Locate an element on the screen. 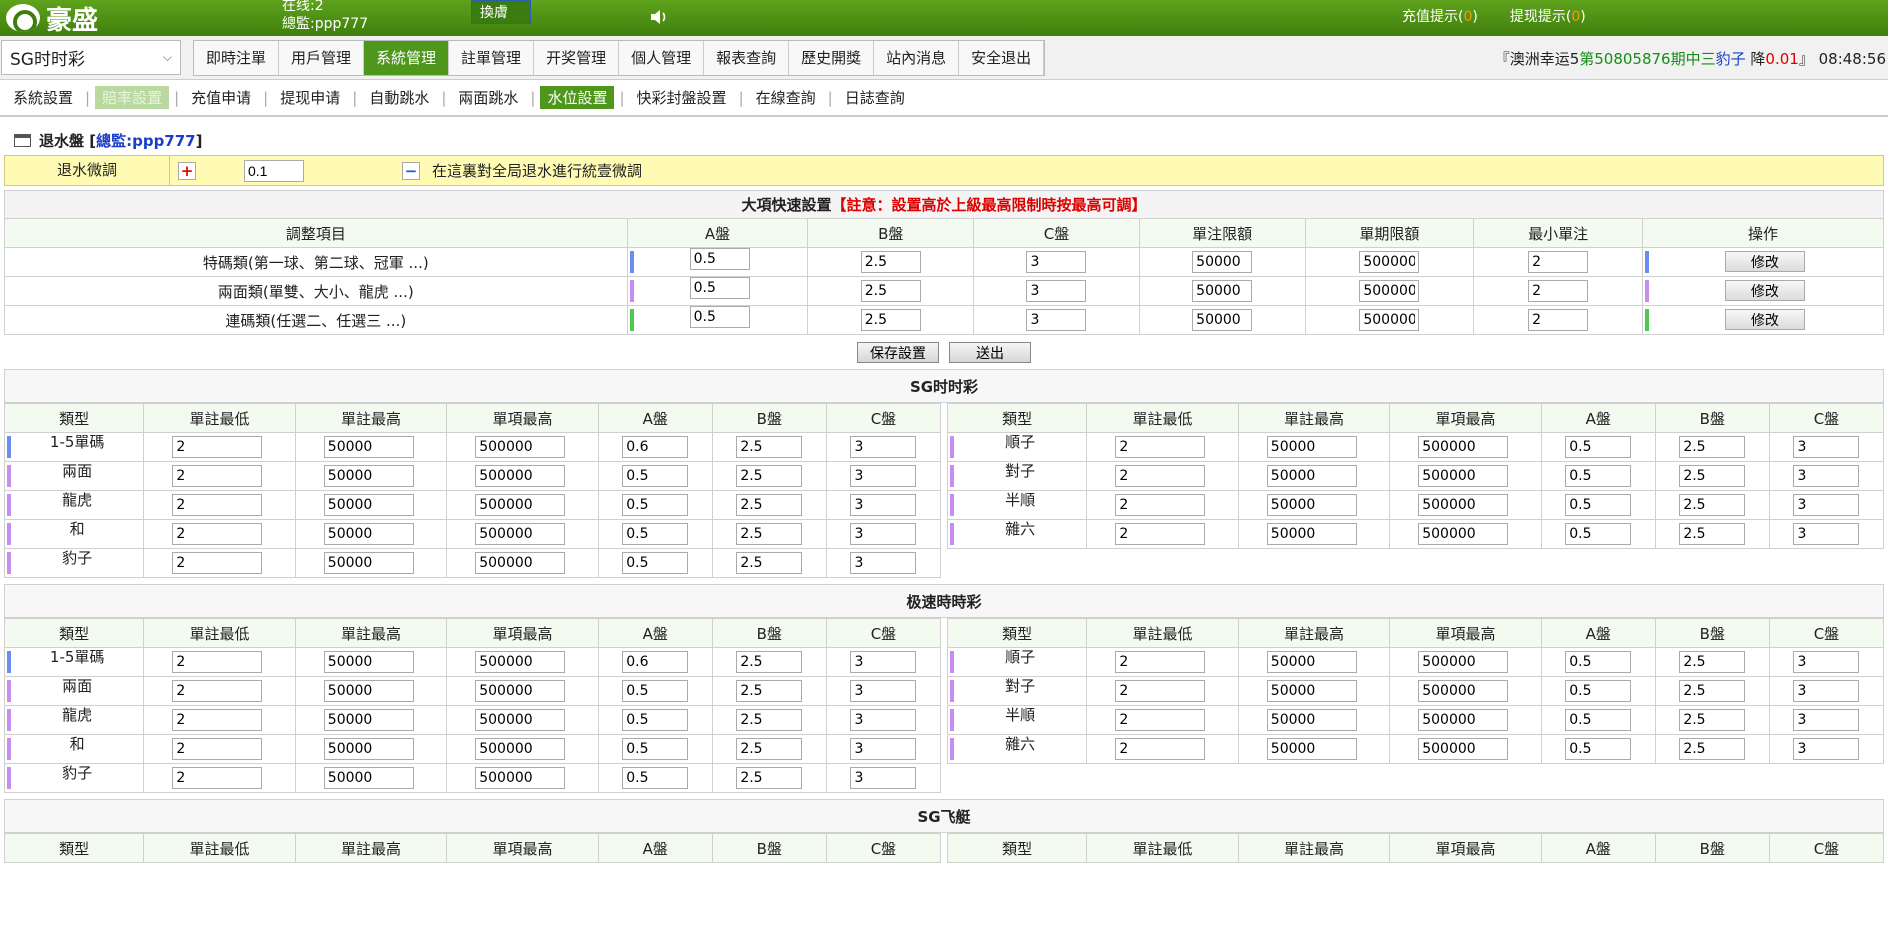  sub-nav-item: 水位設置 is located at coordinates (577, 97).